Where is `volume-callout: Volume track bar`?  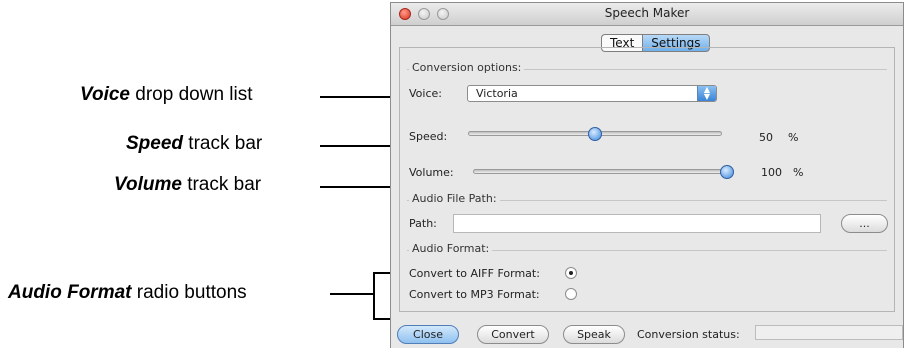
volume-callout: Volume track bar is located at coordinates (187, 185).